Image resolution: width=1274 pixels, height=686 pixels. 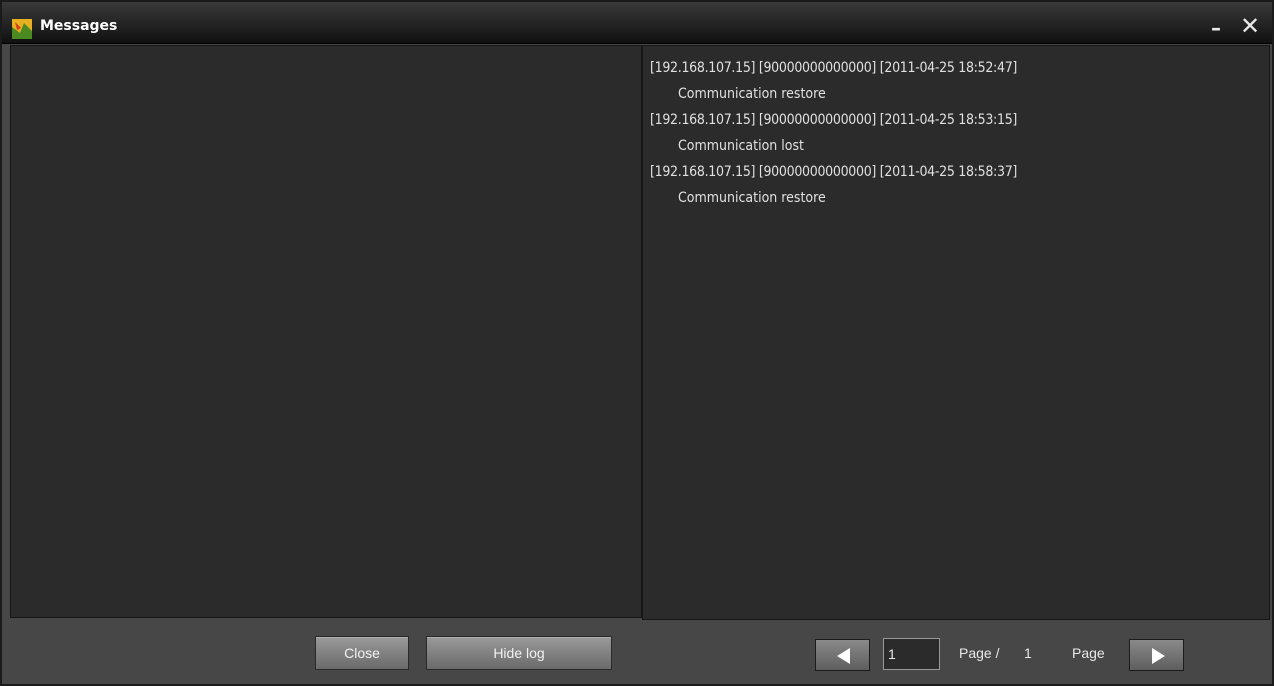 I want to click on next-page-button, so click(x=1156, y=655).